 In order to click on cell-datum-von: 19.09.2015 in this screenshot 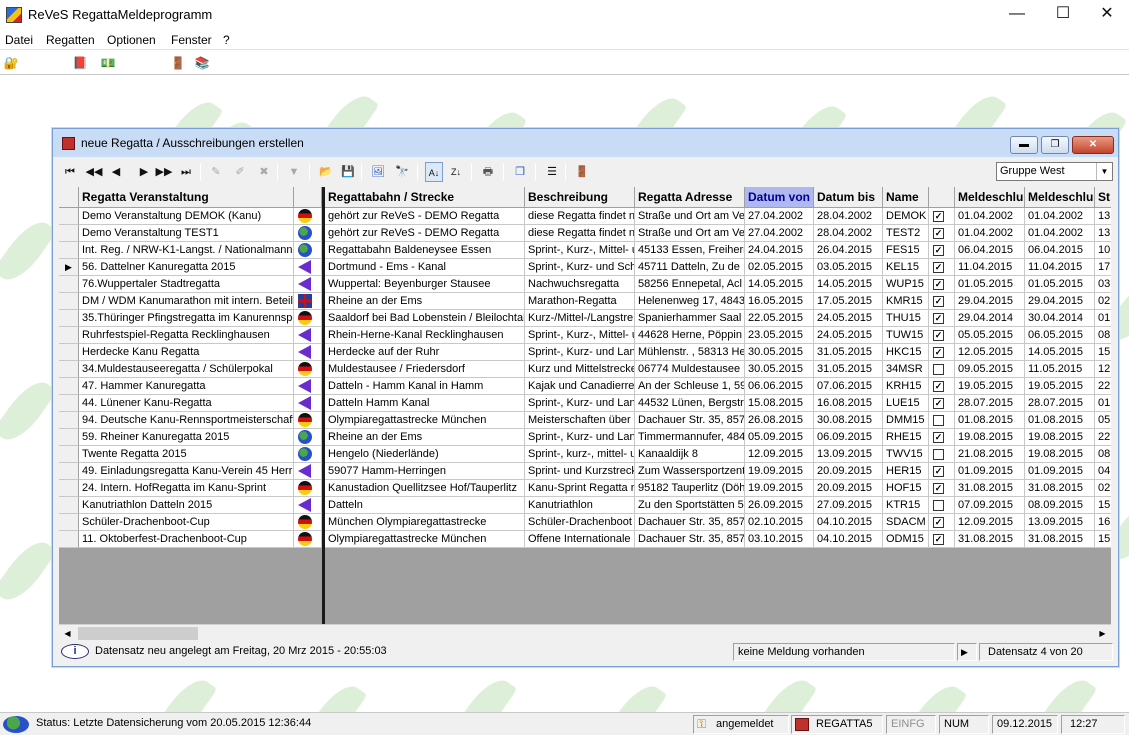, I will do `click(779, 488)`.